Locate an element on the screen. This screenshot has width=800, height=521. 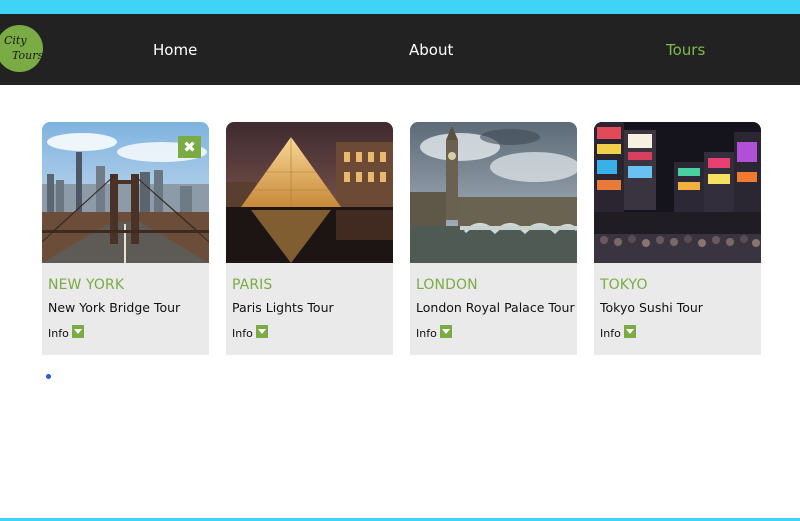
card-city: PARIS is located at coordinates (252, 285).